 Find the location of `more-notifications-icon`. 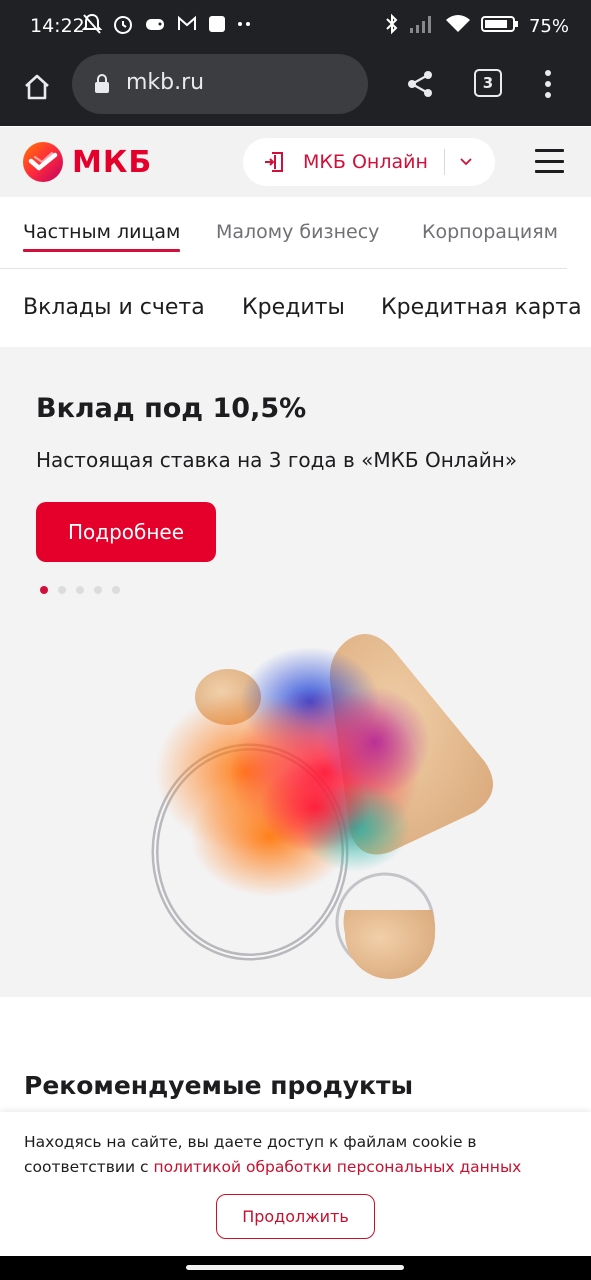

more-notifications-icon is located at coordinates (244, 27).